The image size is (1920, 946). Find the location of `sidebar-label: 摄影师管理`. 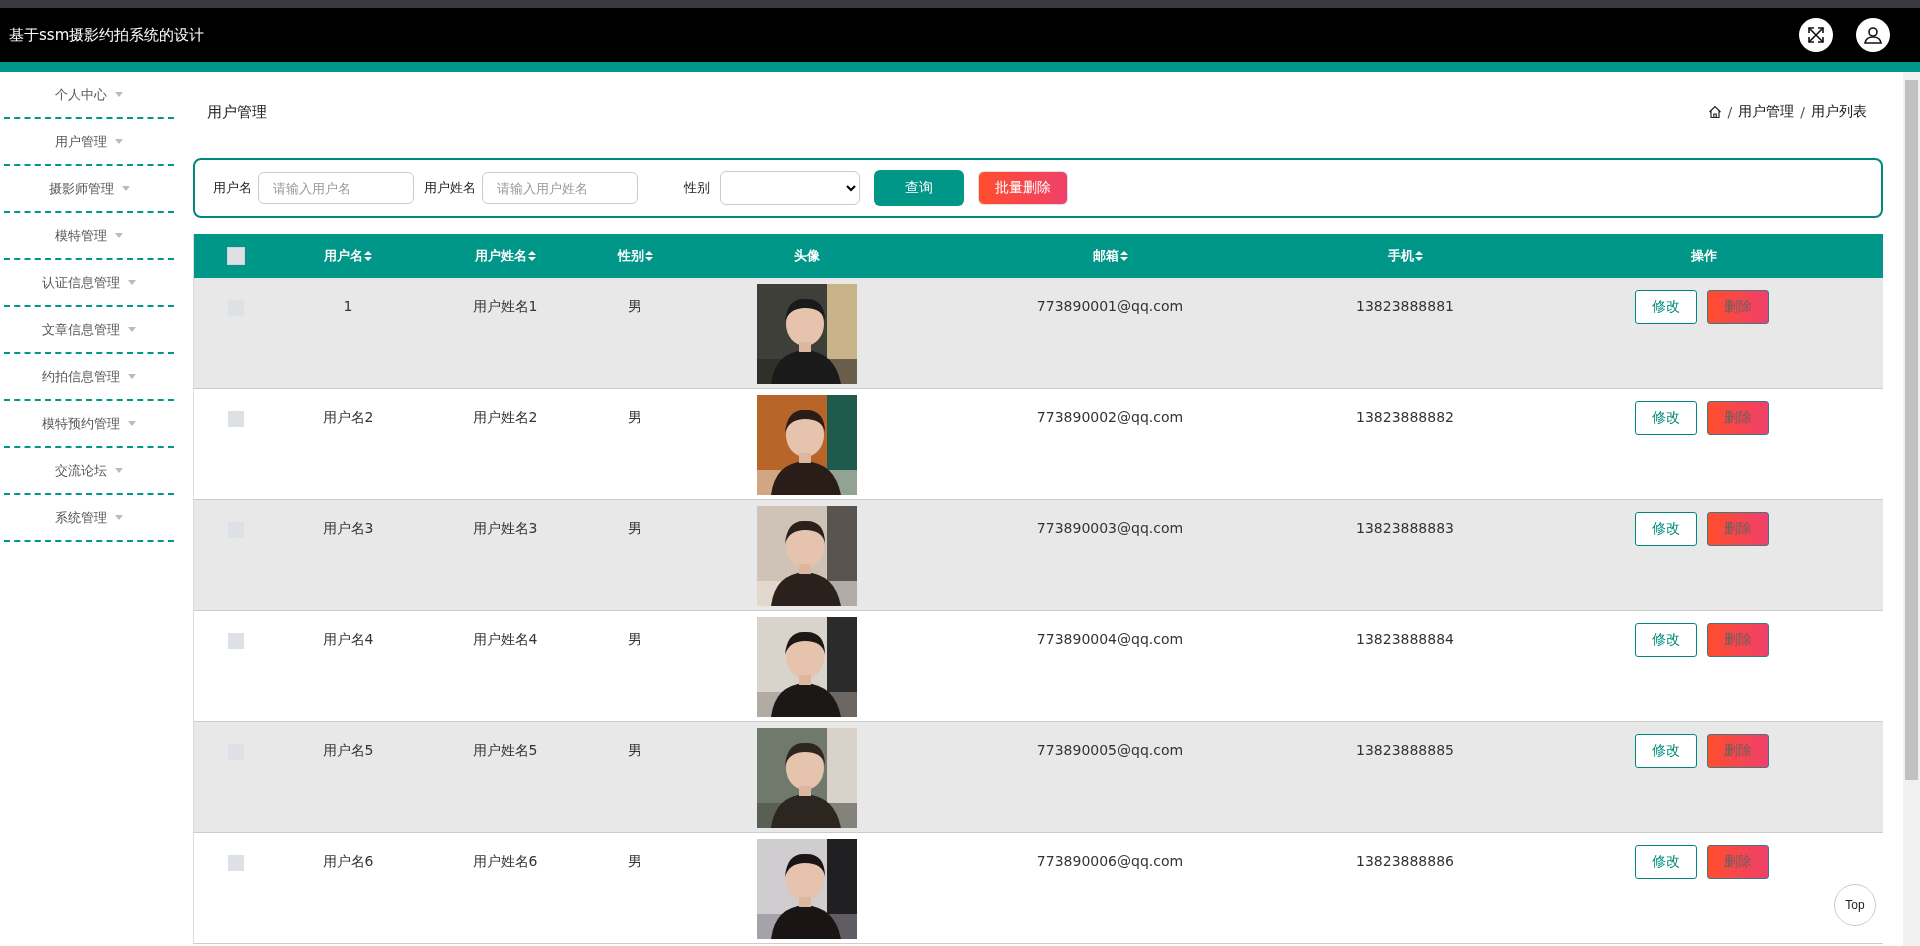

sidebar-label: 摄影师管理 is located at coordinates (81, 188).